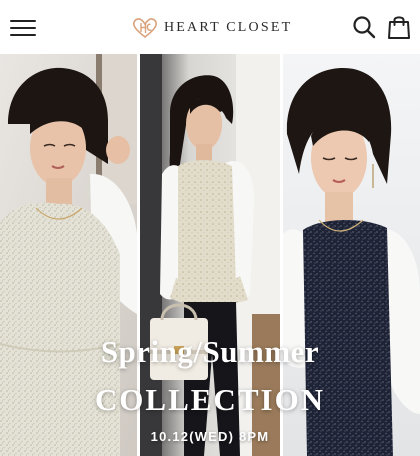 This screenshot has height=456, width=420. What do you see at coordinates (228, 27) in the screenshot?
I see `brand-name: HEART CLOSET` at bounding box center [228, 27].